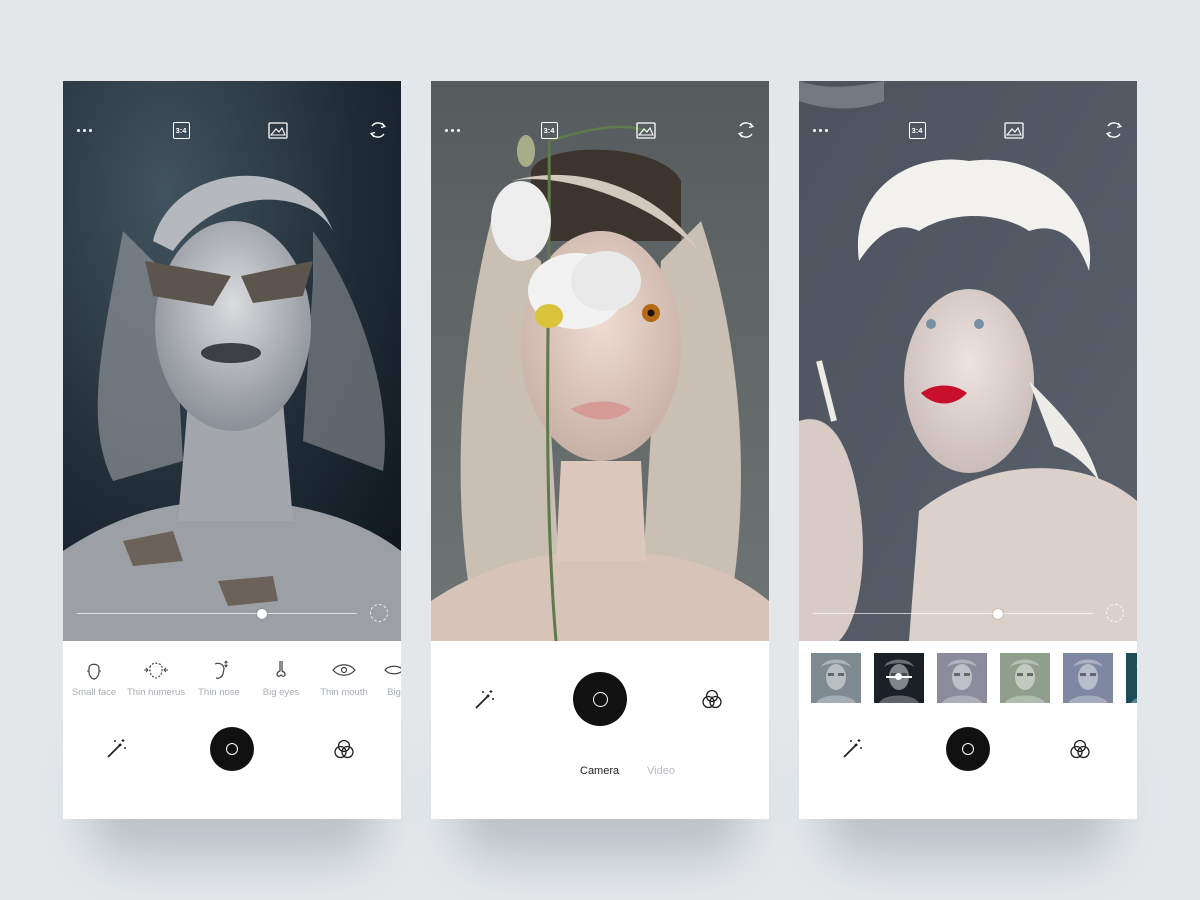  What do you see at coordinates (94, 671) in the screenshot?
I see `face-outline-icon` at bounding box center [94, 671].